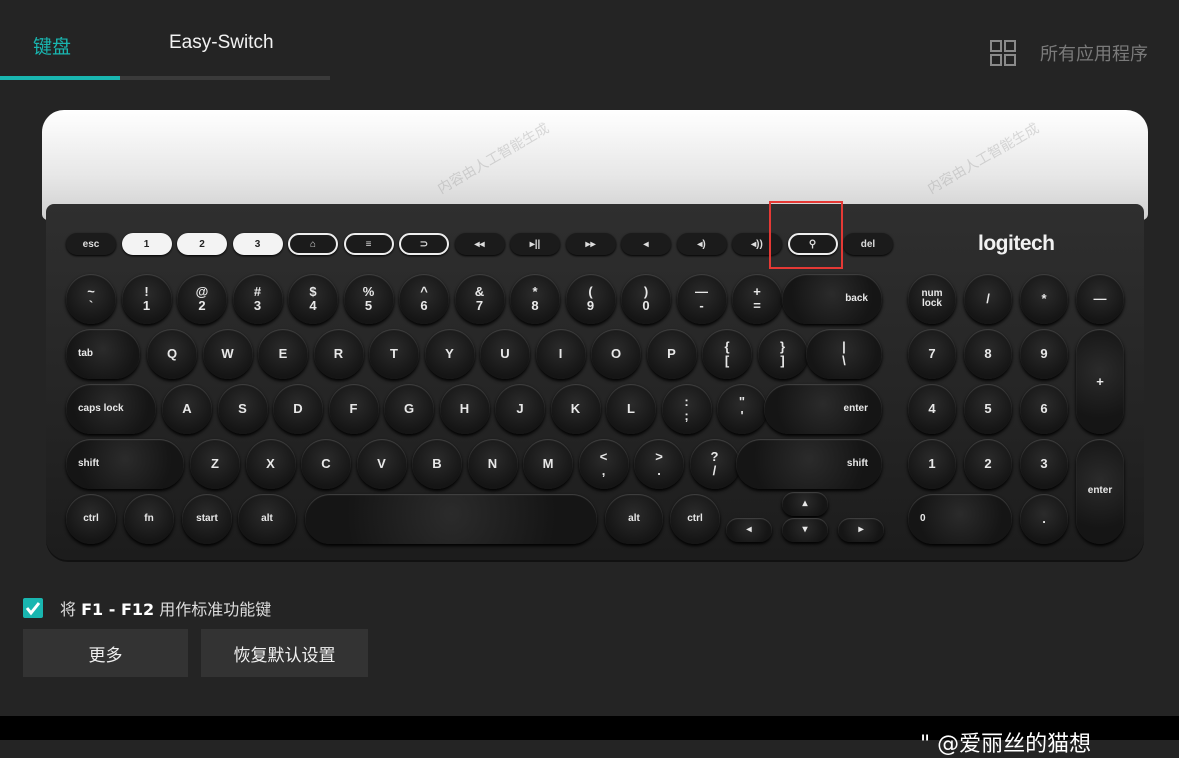 Image resolution: width=1179 pixels, height=758 pixels. I want to click on numpad-plus-key: +, so click(1100, 381).